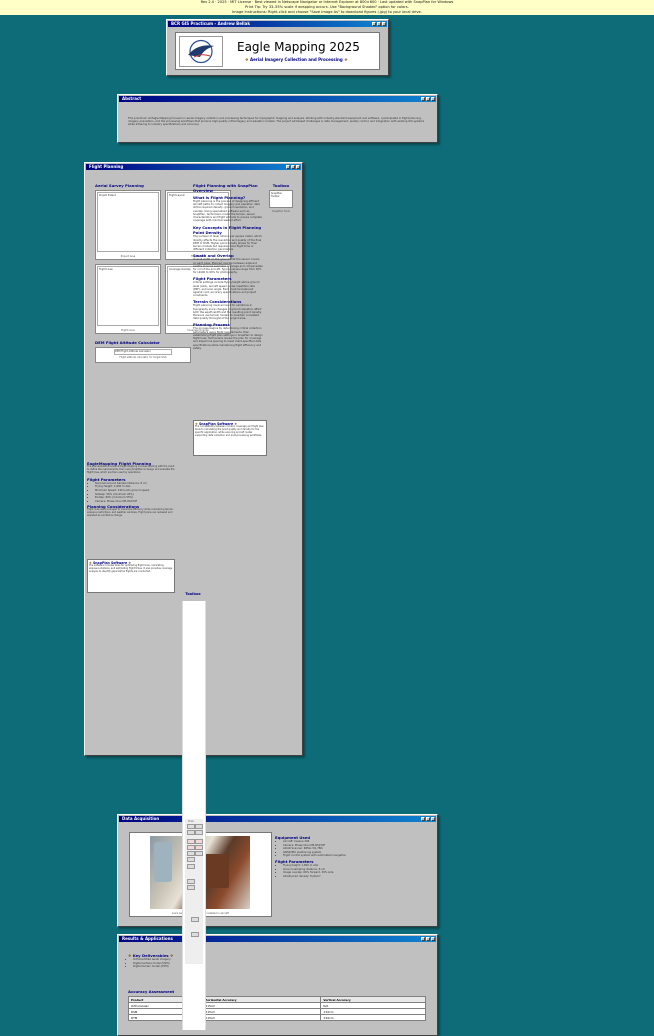  I want to click on overview-heading: Flight Planning with SnapPlan Overview, so click(225, 188).